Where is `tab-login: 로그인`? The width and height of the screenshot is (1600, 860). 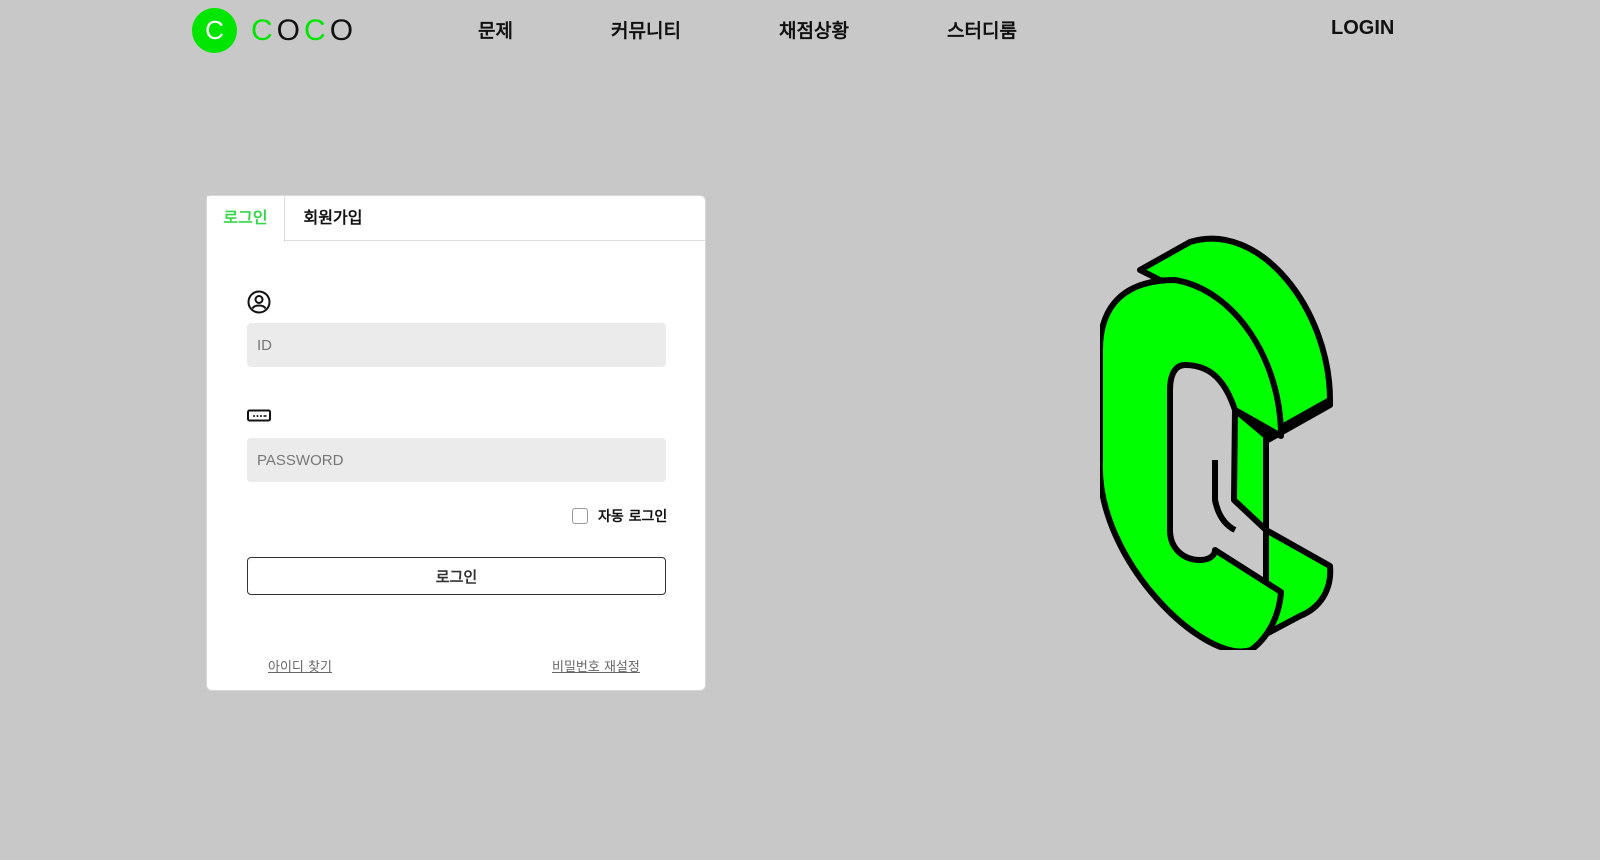
tab-login: 로그인 is located at coordinates (246, 219).